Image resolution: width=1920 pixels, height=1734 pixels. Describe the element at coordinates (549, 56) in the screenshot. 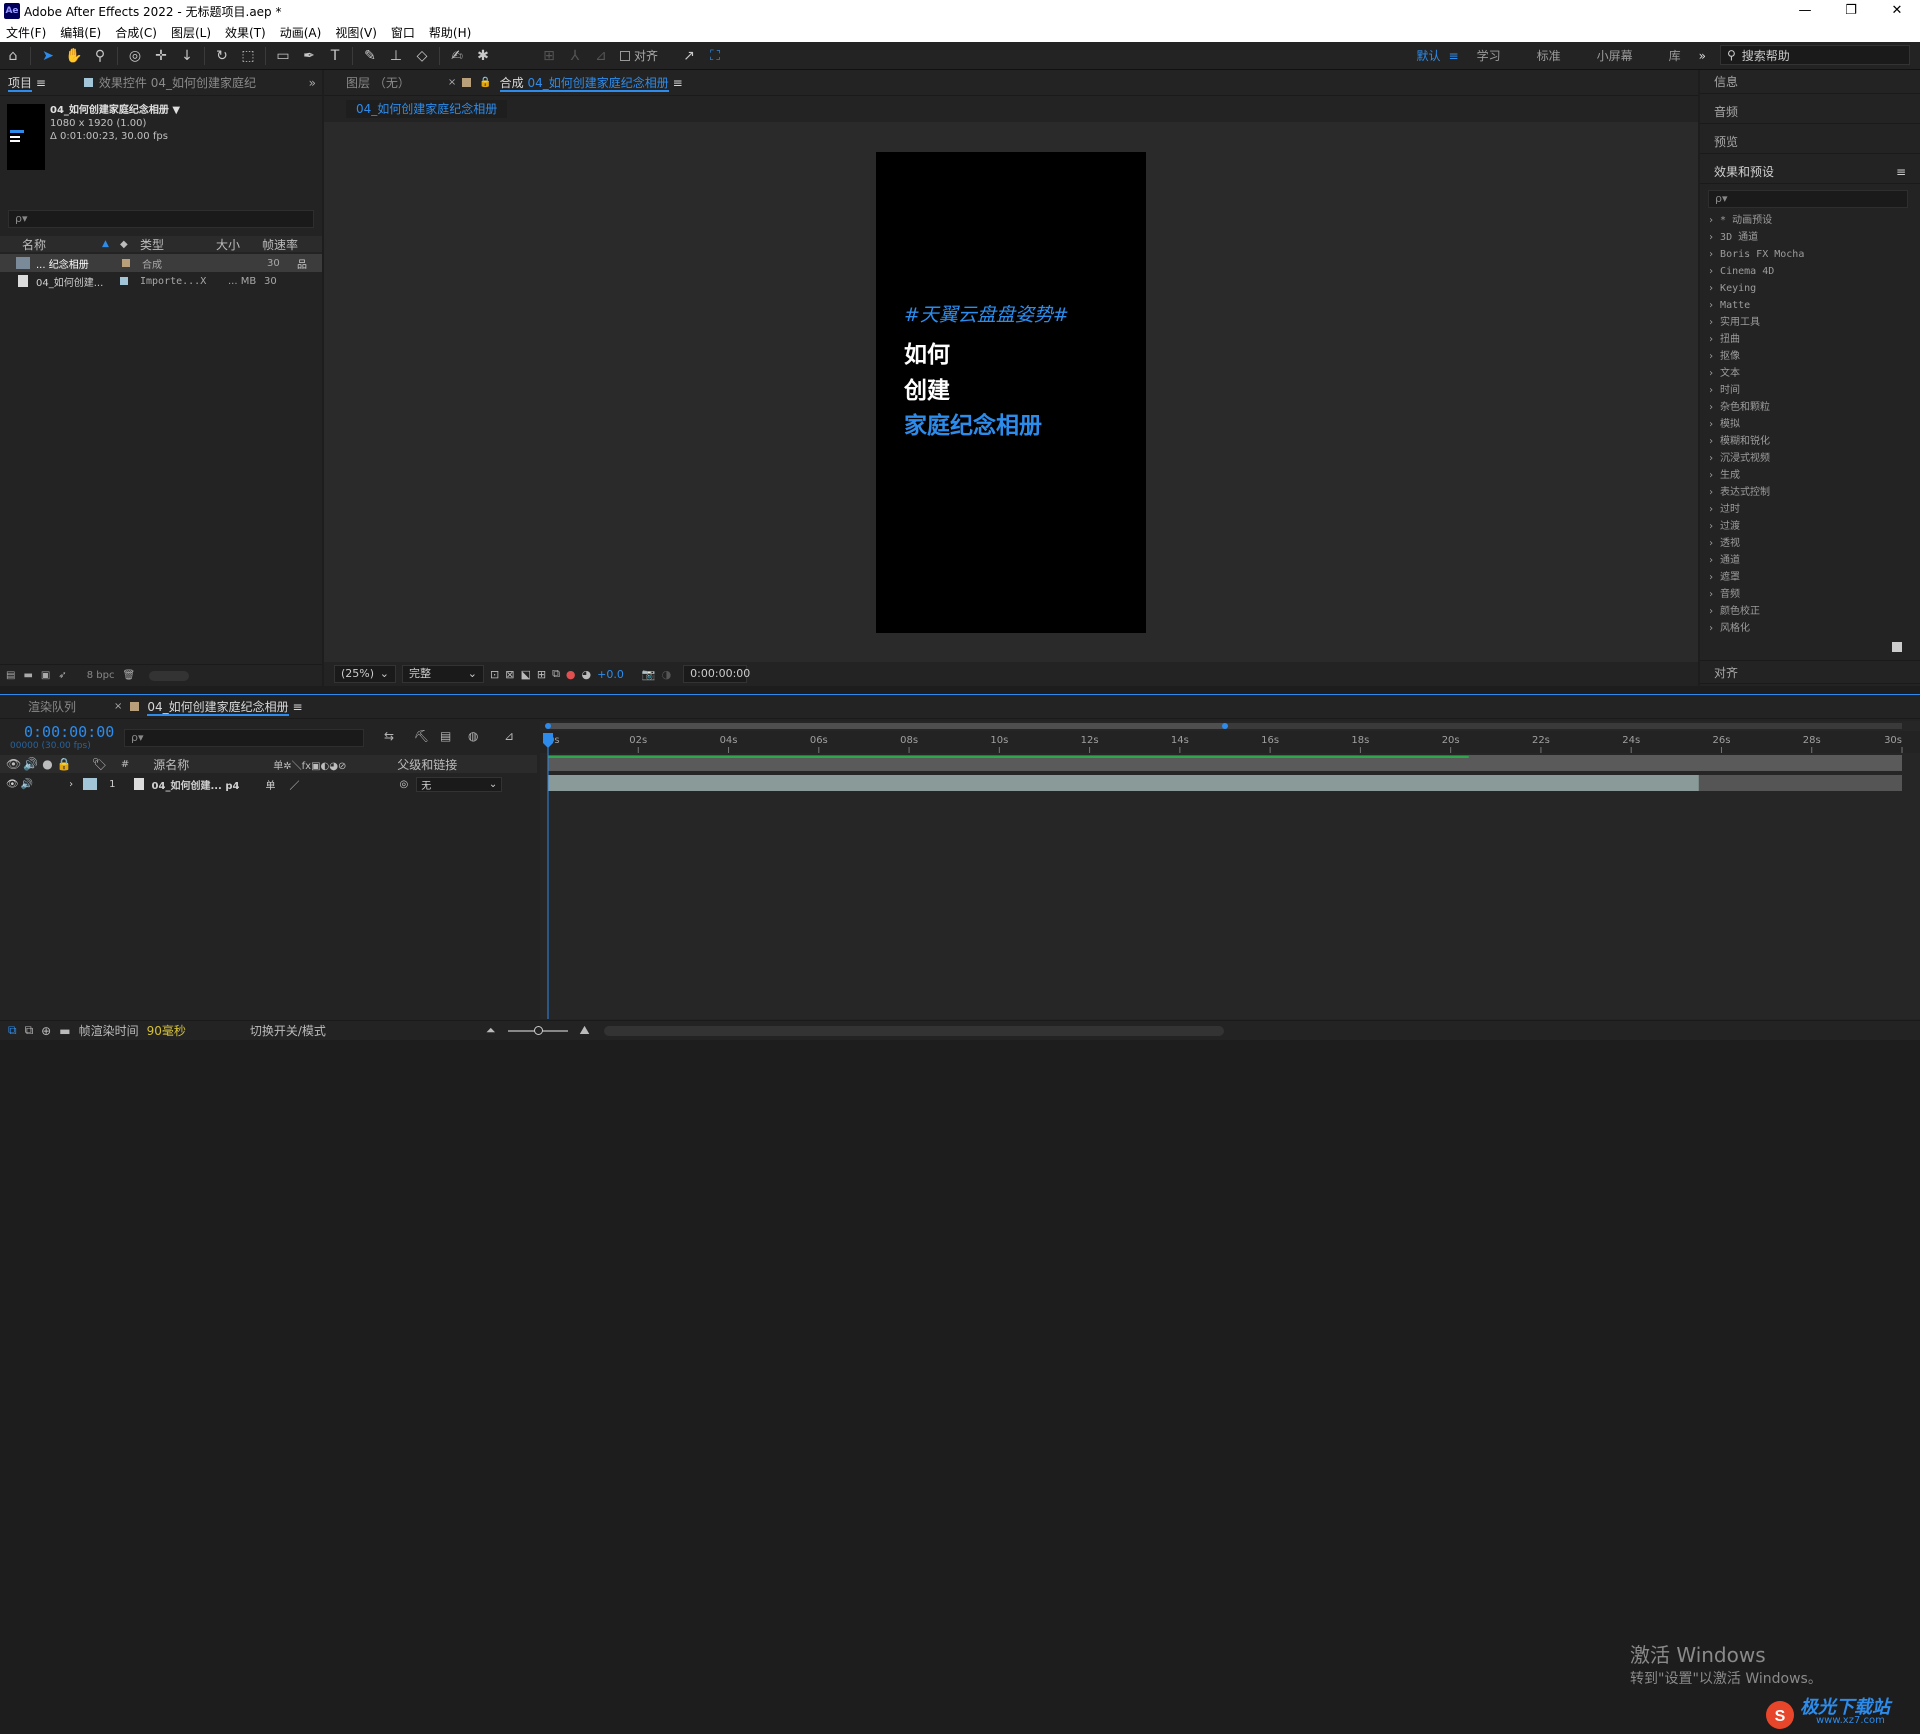

I see `local-axis-icon: ⊞` at that location.